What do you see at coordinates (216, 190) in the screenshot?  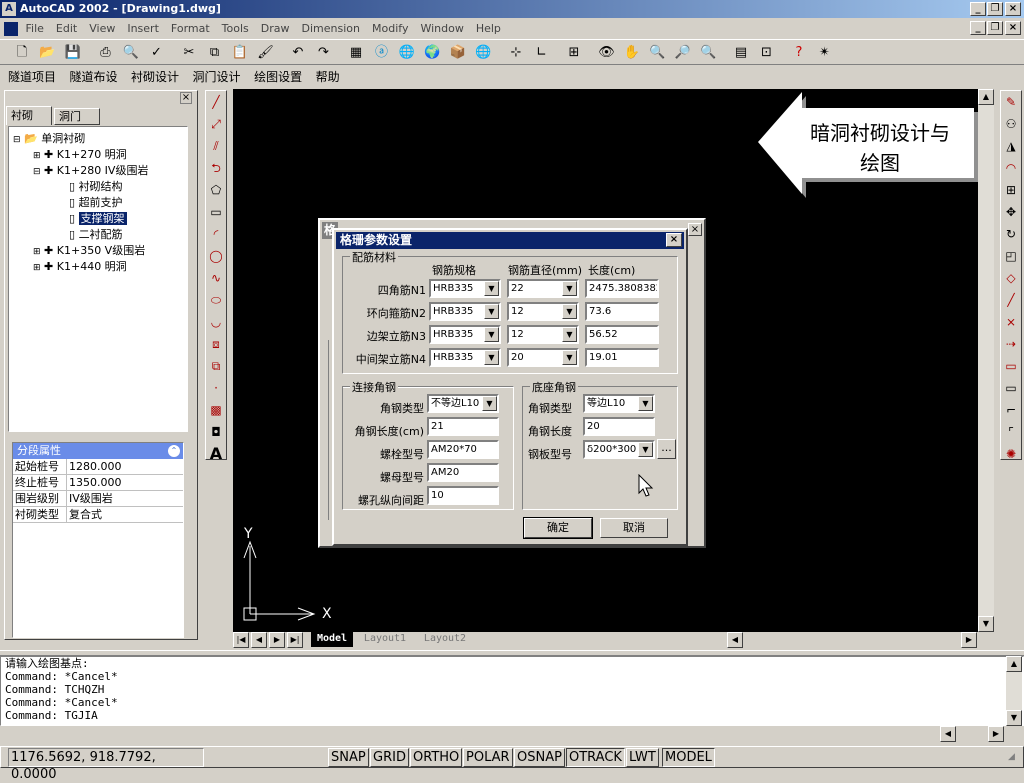 I see `polygon-icon: ⬠` at bounding box center [216, 190].